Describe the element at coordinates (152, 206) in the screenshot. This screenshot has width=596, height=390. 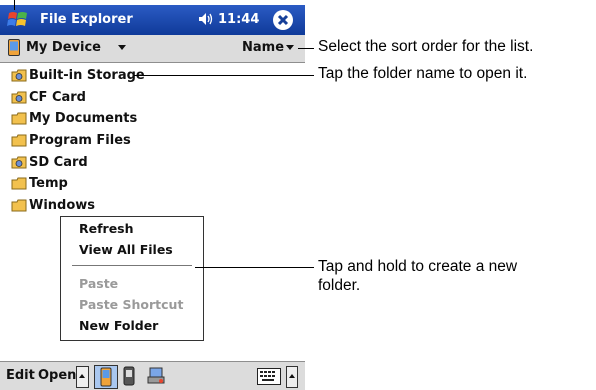
I see `list-item: Windows` at that location.